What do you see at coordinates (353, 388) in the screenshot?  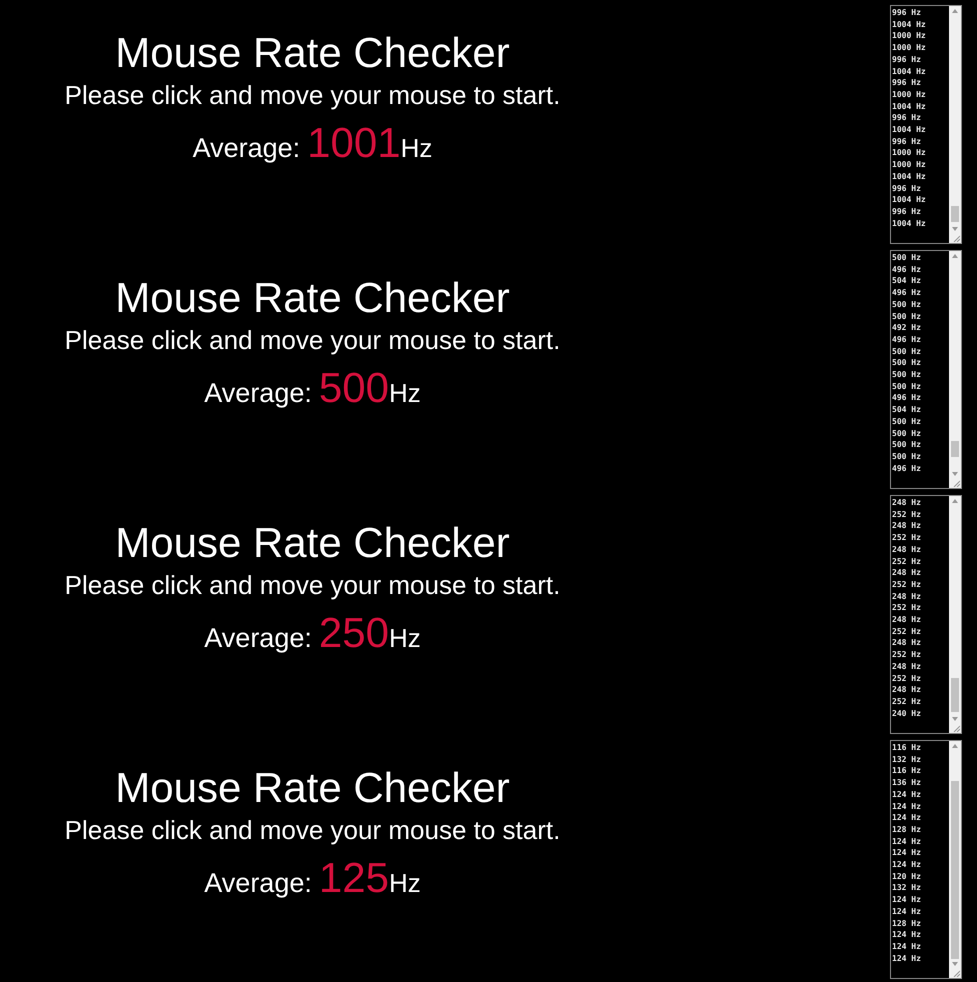 I see `average-value: 500` at bounding box center [353, 388].